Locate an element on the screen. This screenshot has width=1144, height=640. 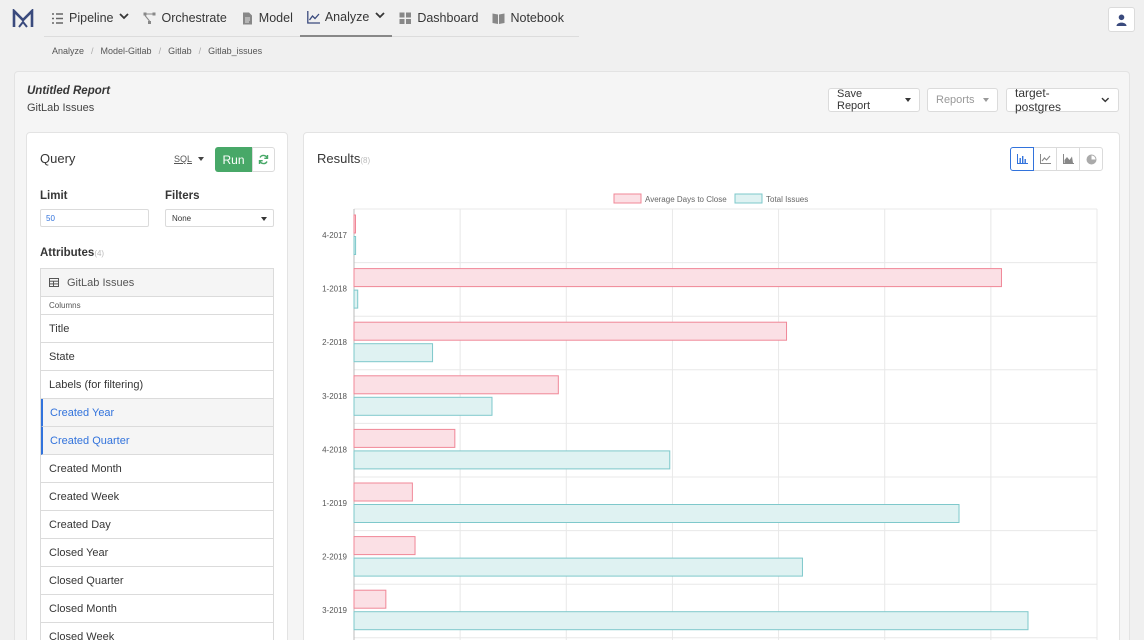
breadcrumb-item: Gitlab_issues is located at coordinates (235, 51).